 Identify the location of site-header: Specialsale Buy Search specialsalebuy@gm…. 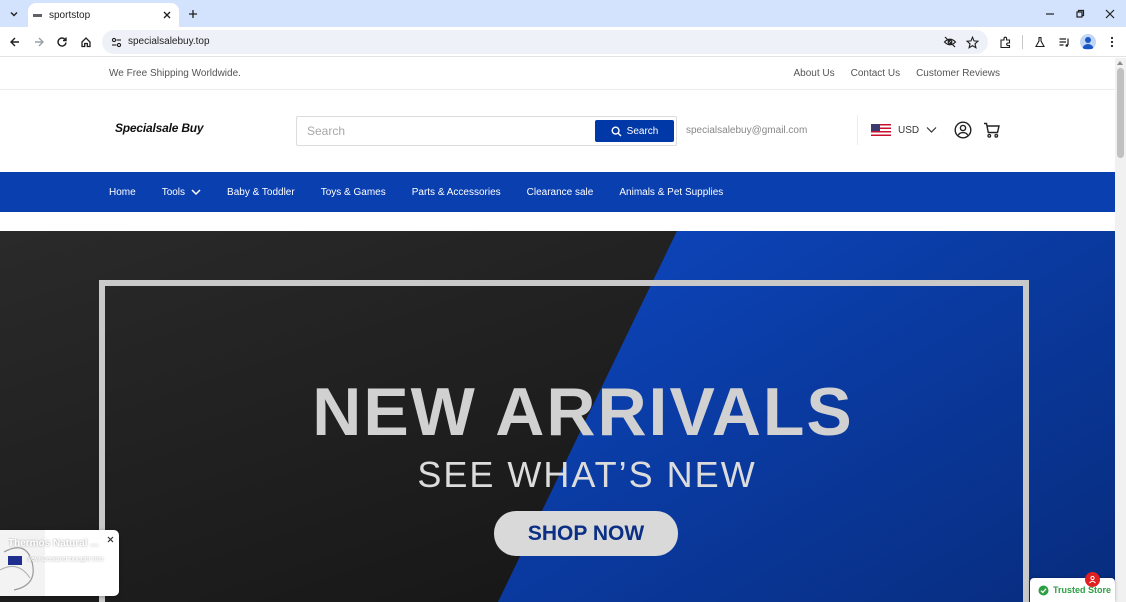
(557, 131).